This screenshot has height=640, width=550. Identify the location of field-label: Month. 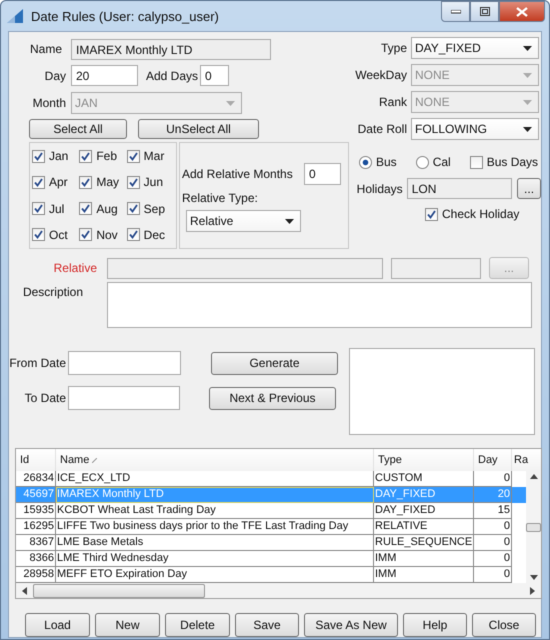
(49, 103).